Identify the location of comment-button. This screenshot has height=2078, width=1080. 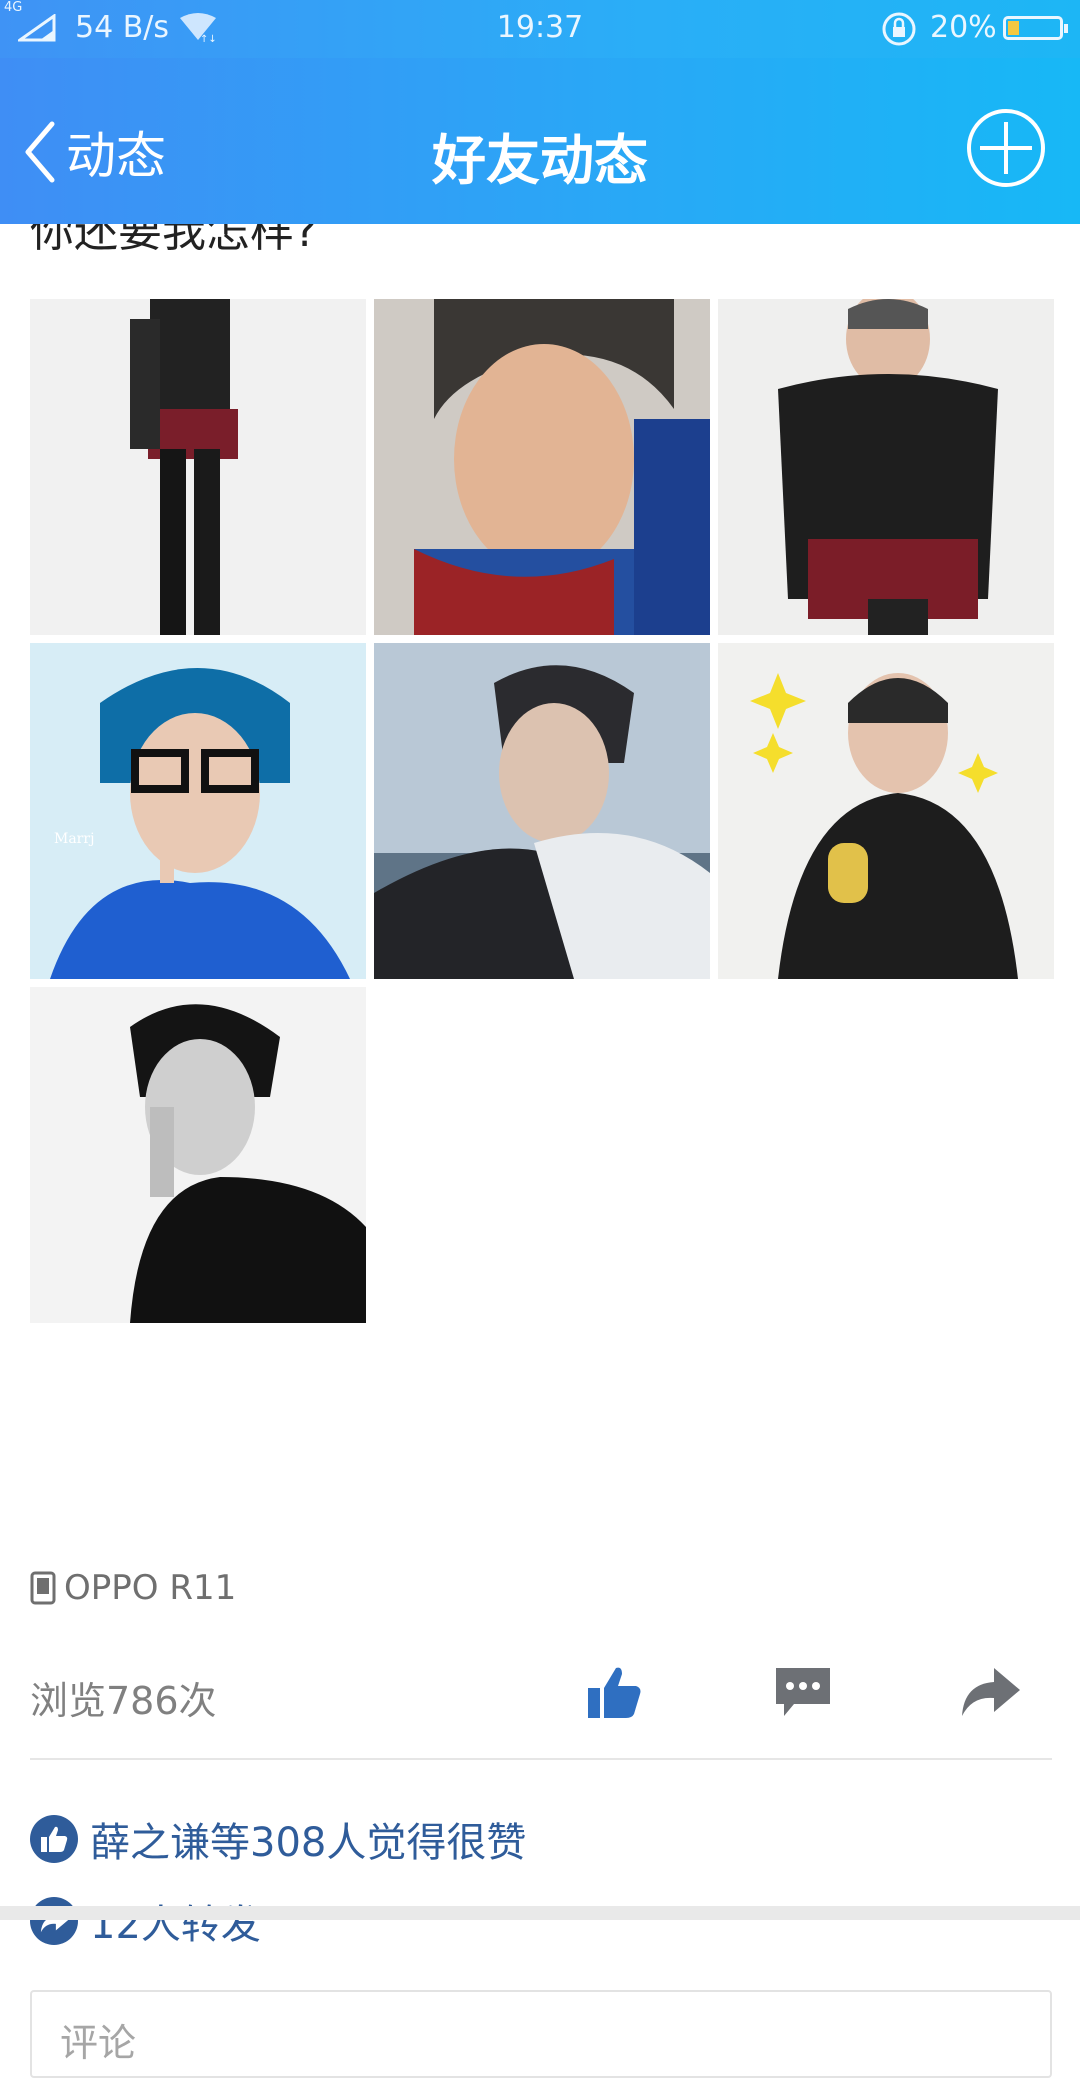
(807, 1694).